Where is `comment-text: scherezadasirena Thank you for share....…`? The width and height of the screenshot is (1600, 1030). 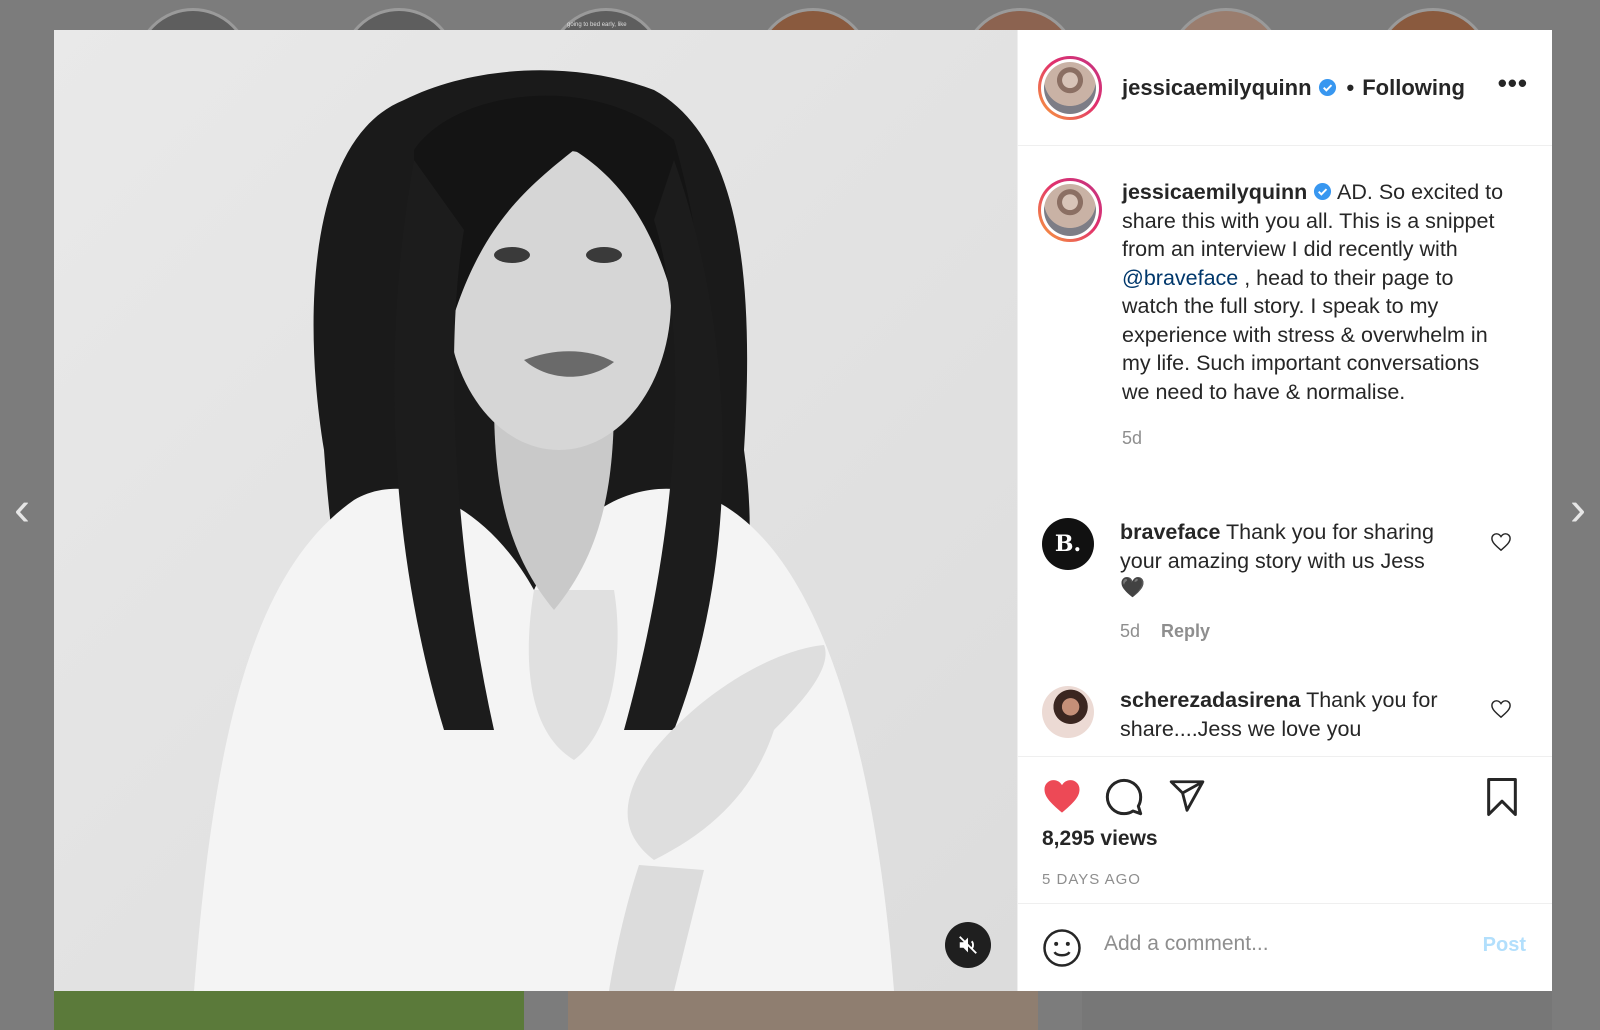
comment-text: scherezadasirena Thank you for share....… is located at coordinates (1290, 714).